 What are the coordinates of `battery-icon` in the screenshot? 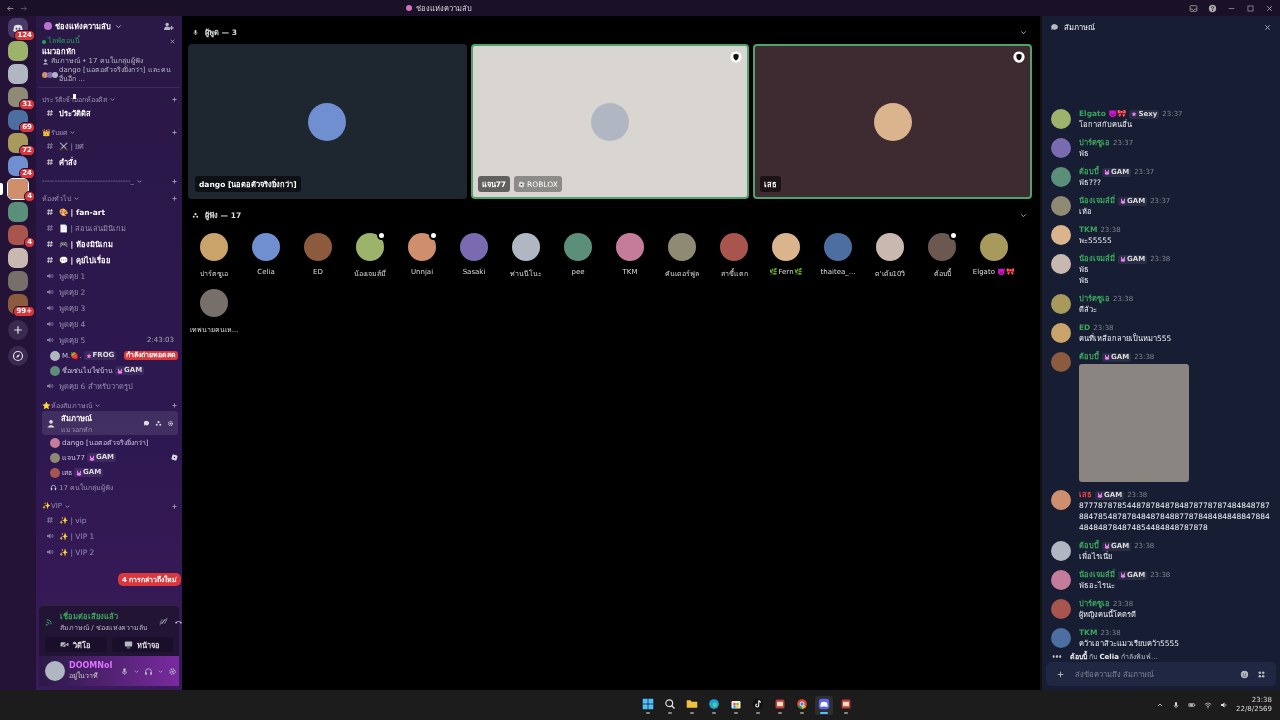 It's located at (1192, 705).